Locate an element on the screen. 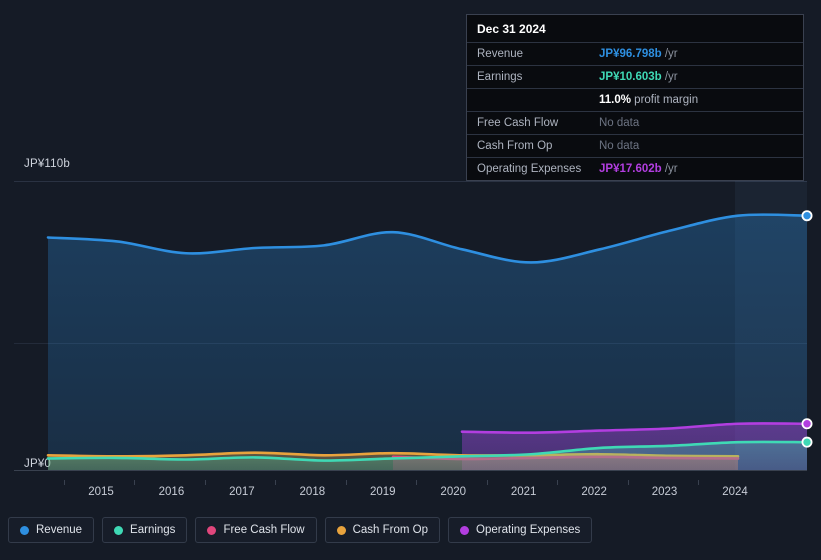  tooltip-row-value: 11.0% profit margin is located at coordinates (648, 100).